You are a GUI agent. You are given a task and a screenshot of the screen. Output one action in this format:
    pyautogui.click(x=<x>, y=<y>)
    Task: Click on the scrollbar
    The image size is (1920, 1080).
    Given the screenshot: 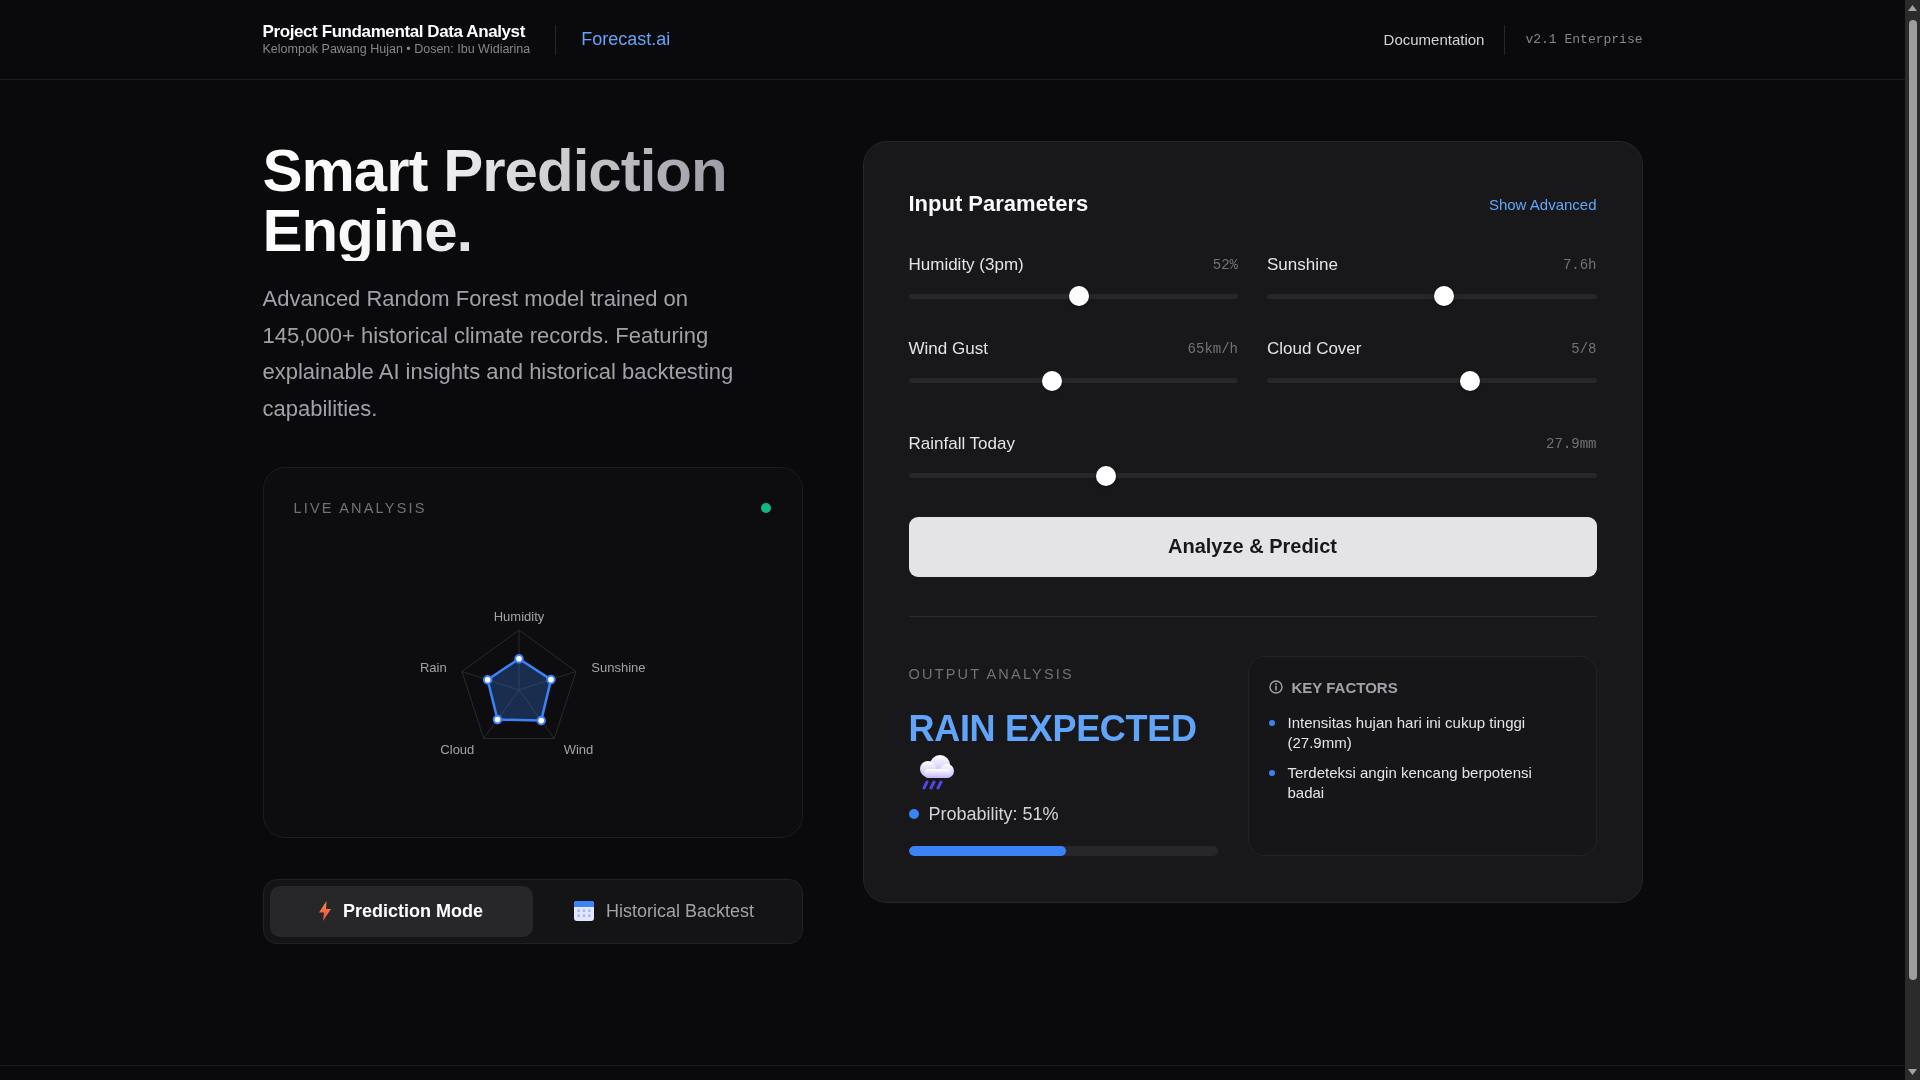 What is the action you would take?
    pyautogui.click(x=1912, y=540)
    